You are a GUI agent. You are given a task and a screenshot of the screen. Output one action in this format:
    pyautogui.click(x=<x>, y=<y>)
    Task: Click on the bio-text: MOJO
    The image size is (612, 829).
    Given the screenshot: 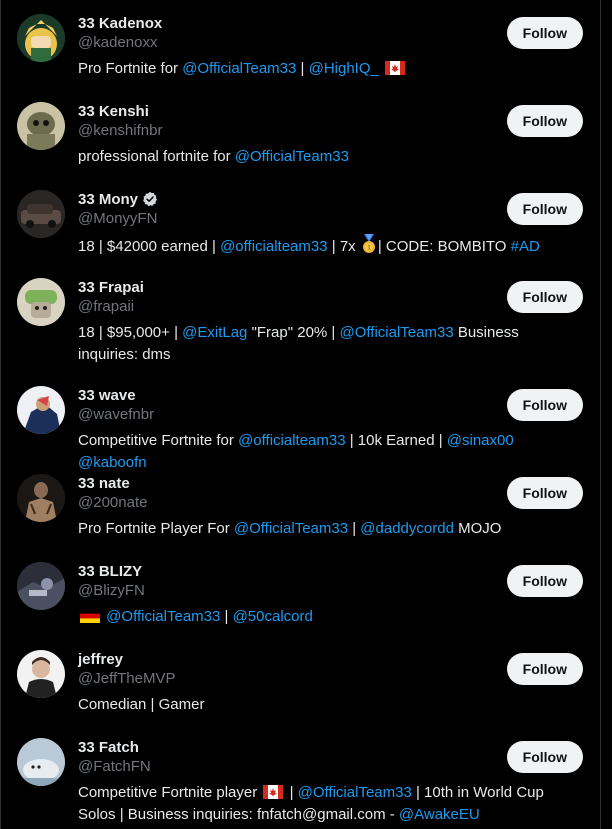 What is the action you would take?
    pyautogui.click(x=477, y=528)
    